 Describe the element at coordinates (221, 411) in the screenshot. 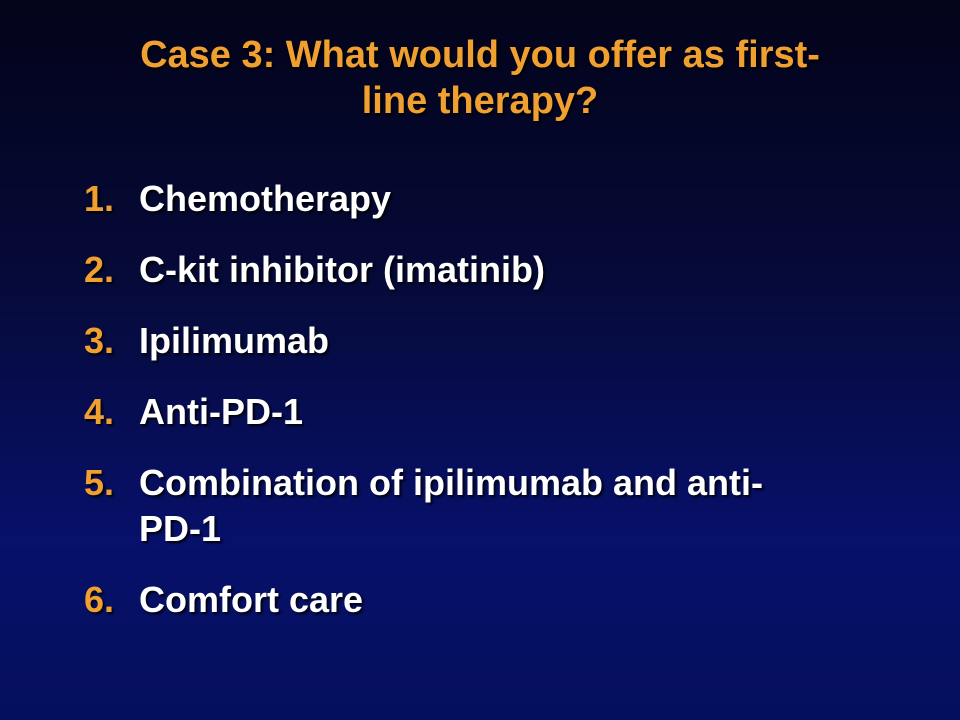

I see `option-text: Anti-PD-1` at that location.